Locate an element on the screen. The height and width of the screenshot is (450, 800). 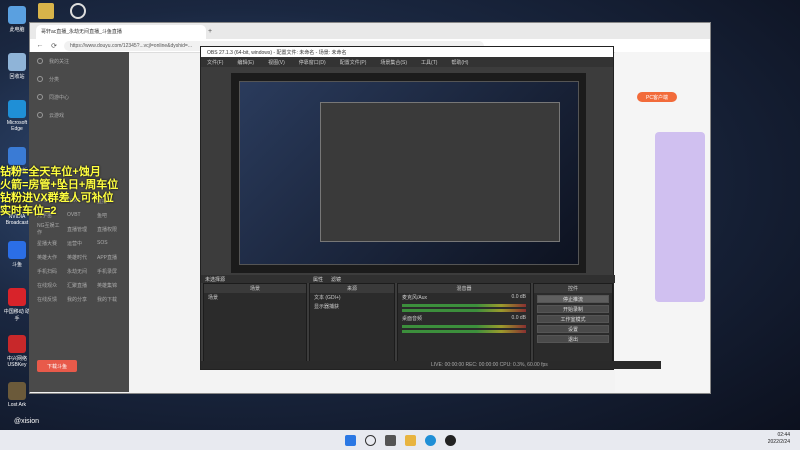
obs-menu-item: 场景集合(S) is located at coordinates (393, 62).